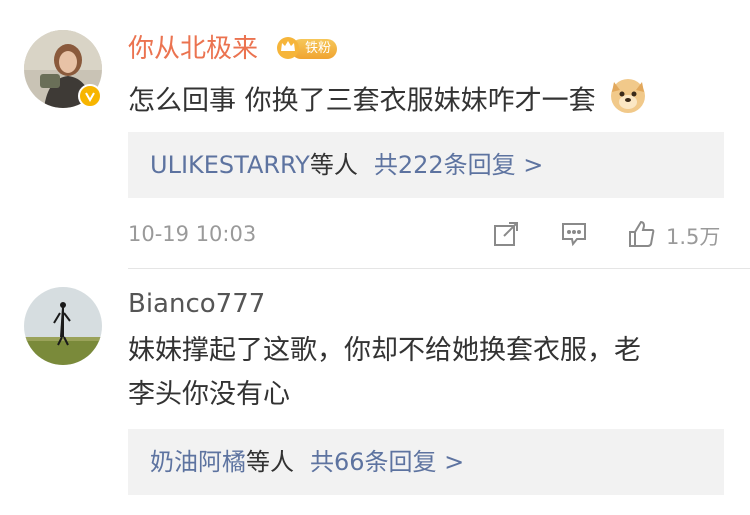 Image resolution: width=750 pixels, height=515 pixels. Describe the element at coordinates (209, 394) in the screenshot. I see `comment-text-line-2: 李头你没有心` at that location.